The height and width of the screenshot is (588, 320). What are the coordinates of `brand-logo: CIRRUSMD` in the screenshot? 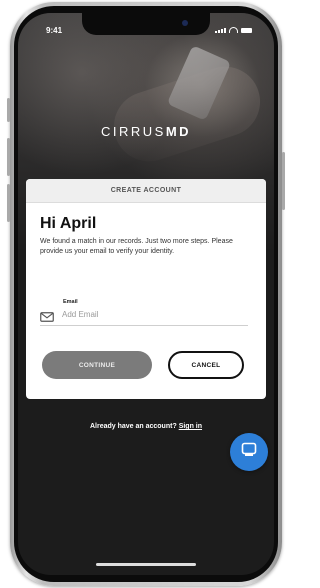 It's located at (146, 131).